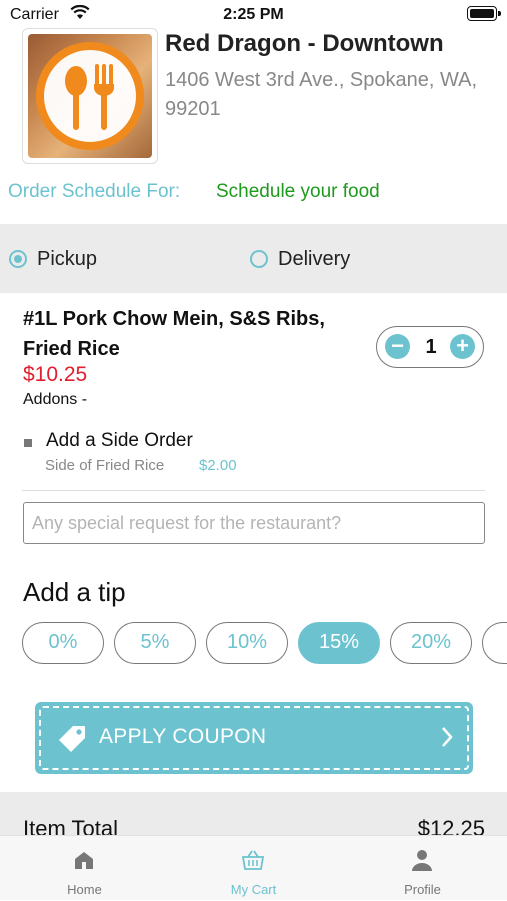 Image resolution: width=507 pixels, height=901 pixels. What do you see at coordinates (253, 860) in the screenshot?
I see `cart-icon` at bounding box center [253, 860].